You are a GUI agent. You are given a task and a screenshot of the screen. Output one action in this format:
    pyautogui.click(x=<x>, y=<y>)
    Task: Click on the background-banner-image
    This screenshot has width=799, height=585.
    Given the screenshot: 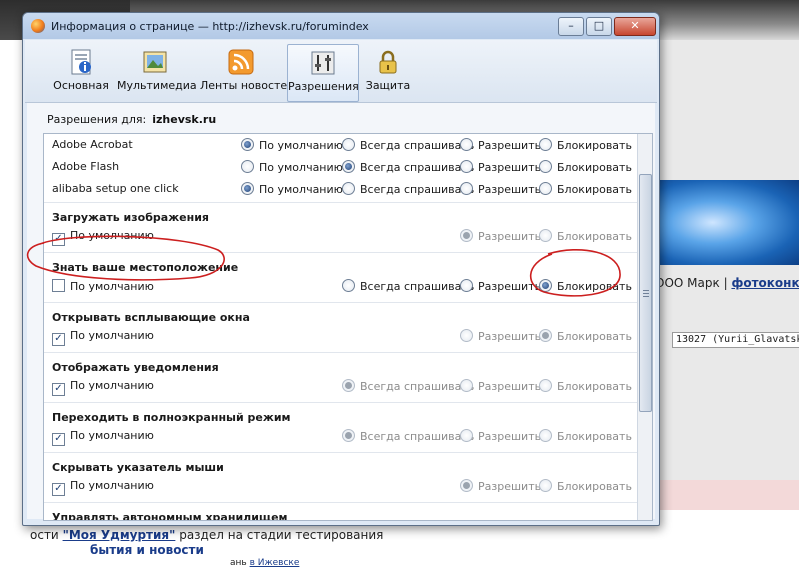 What is the action you would take?
    pyautogui.click(x=727, y=222)
    